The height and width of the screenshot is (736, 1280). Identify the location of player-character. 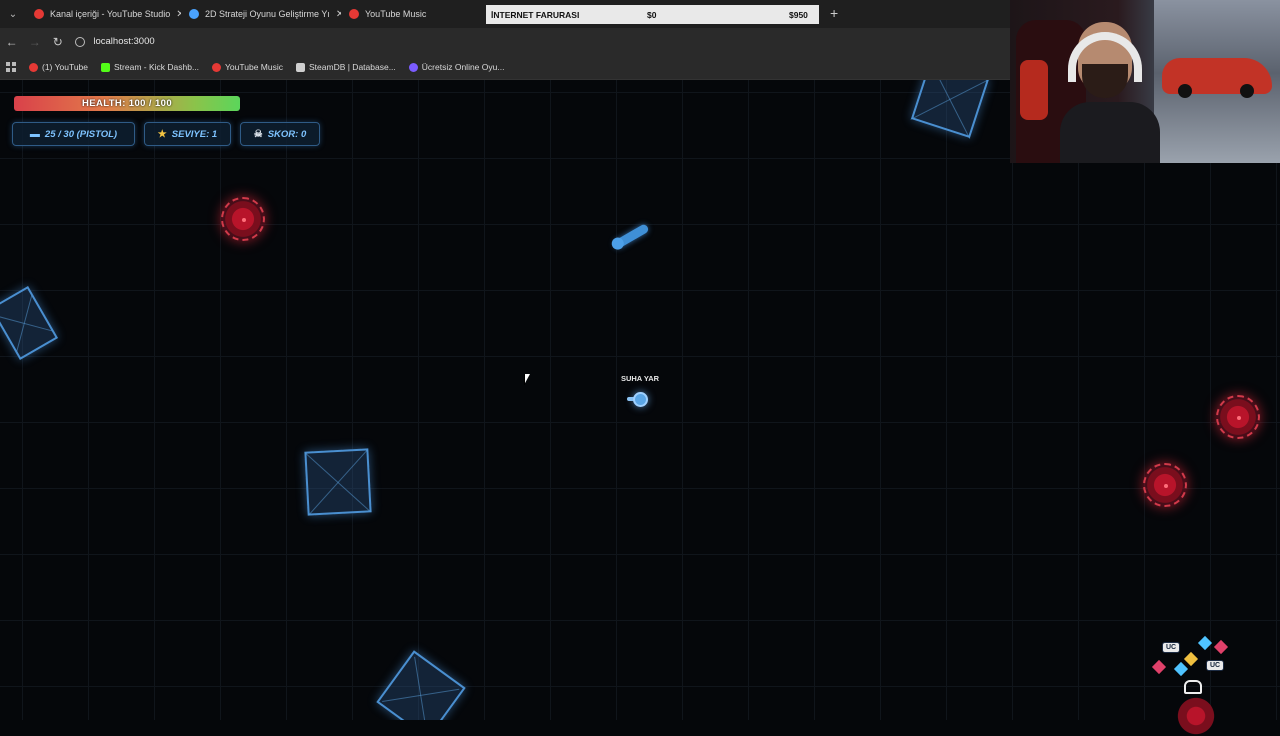
(638, 400).